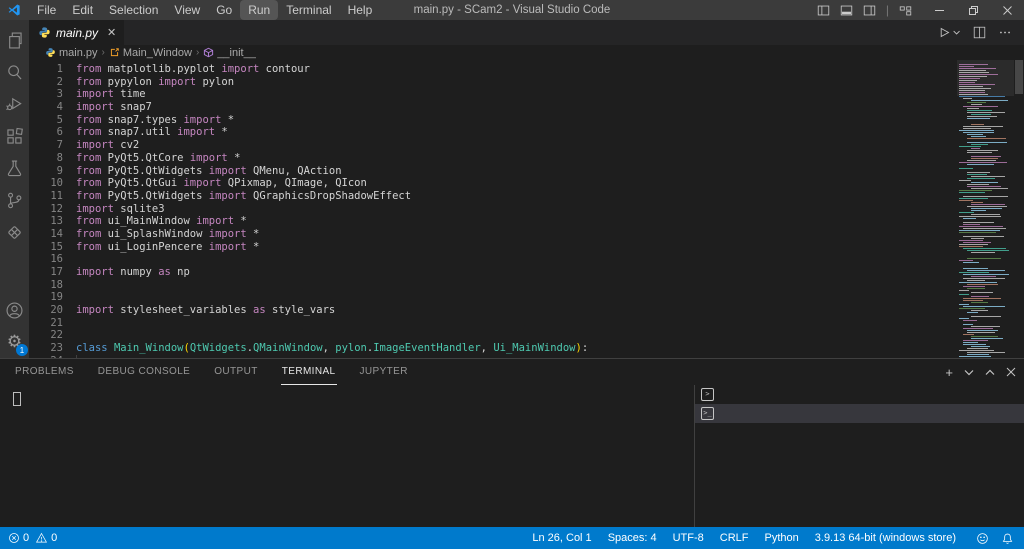 This screenshot has height=549, width=1024. I want to click on tab-close-icon: ✕, so click(111, 32).